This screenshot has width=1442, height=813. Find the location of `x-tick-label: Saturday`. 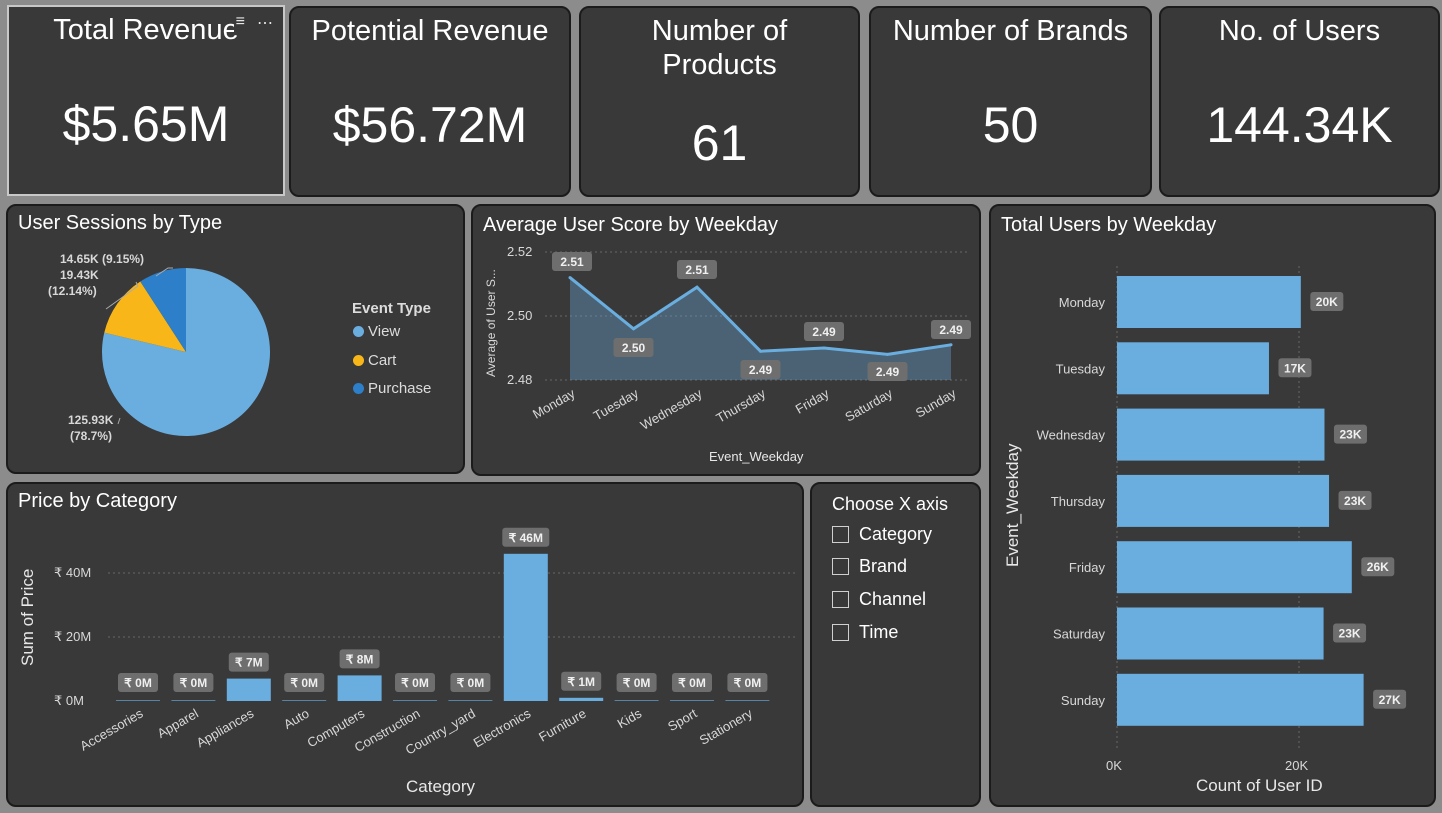

x-tick-label: Saturday is located at coordinates (868, 404).